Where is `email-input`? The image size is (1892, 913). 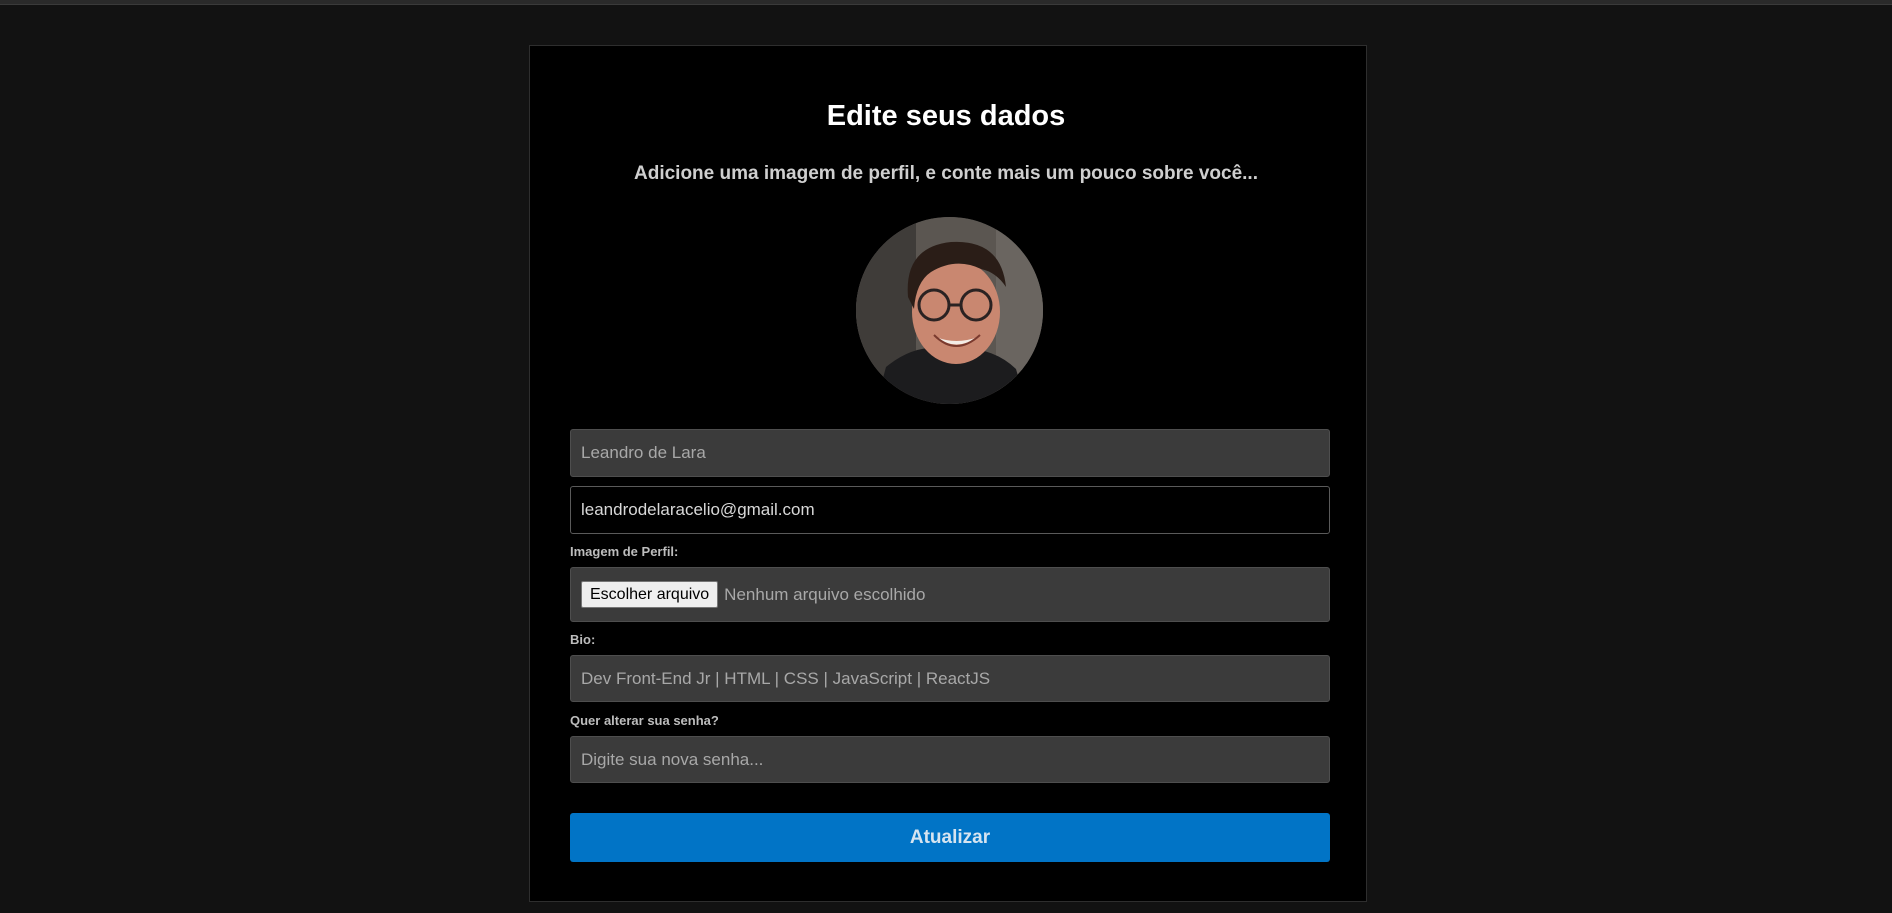
email-input is located at coordinates (950, 510).